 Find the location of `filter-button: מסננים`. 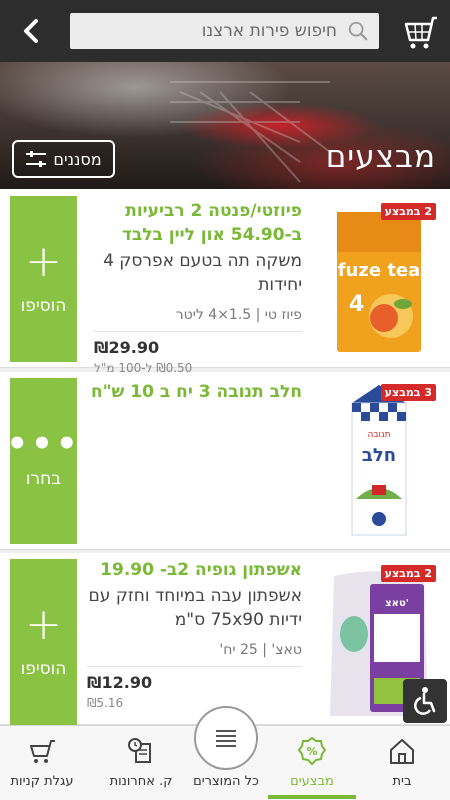

filter-button: מסננים is located at coordinates (63, 159).